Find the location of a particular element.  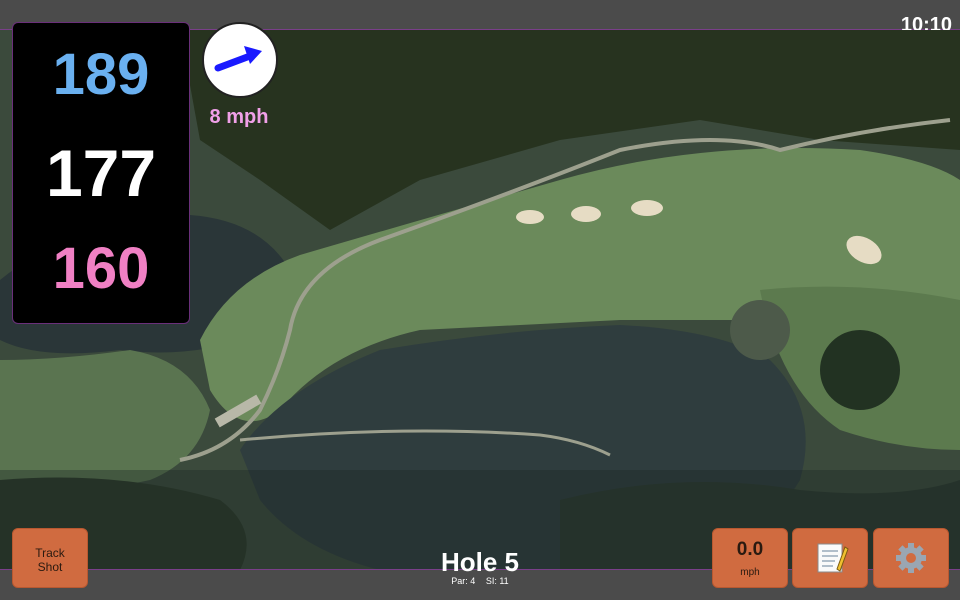

track-shot-label-1: Track is located at coordinates (50, 553).